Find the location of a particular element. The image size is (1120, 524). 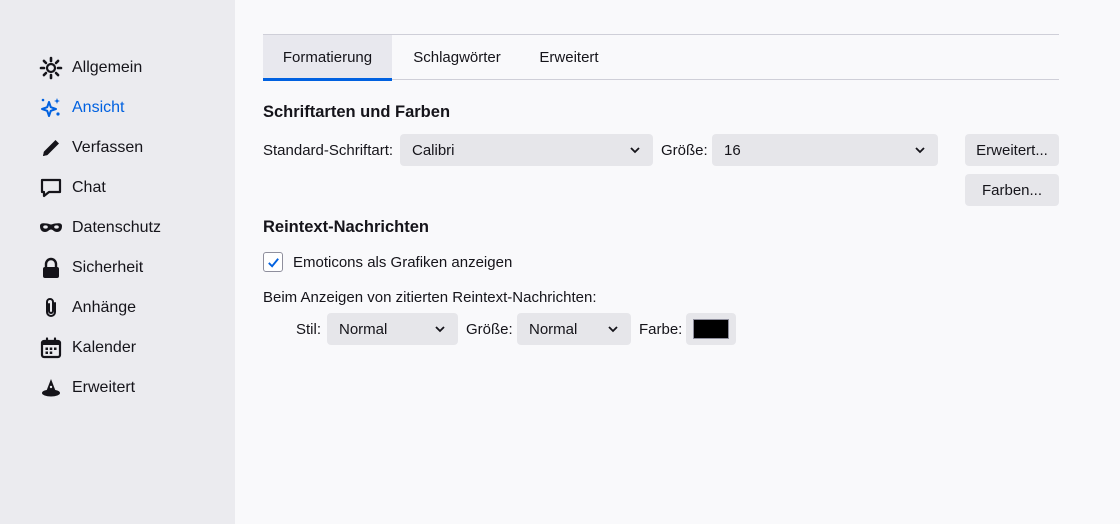

emoticons-checkbox is located at coordinates (273, 262).